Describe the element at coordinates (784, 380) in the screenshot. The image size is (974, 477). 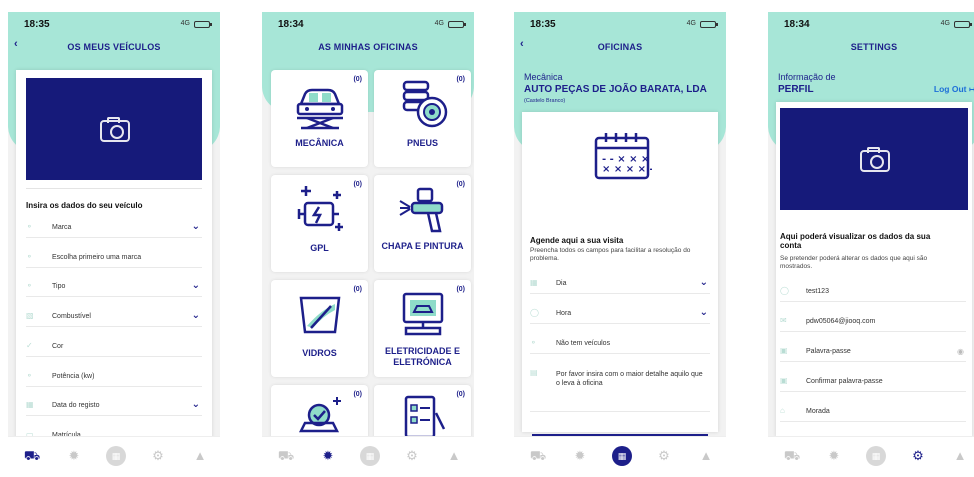
I see `lock-icon: ▣` at that location.